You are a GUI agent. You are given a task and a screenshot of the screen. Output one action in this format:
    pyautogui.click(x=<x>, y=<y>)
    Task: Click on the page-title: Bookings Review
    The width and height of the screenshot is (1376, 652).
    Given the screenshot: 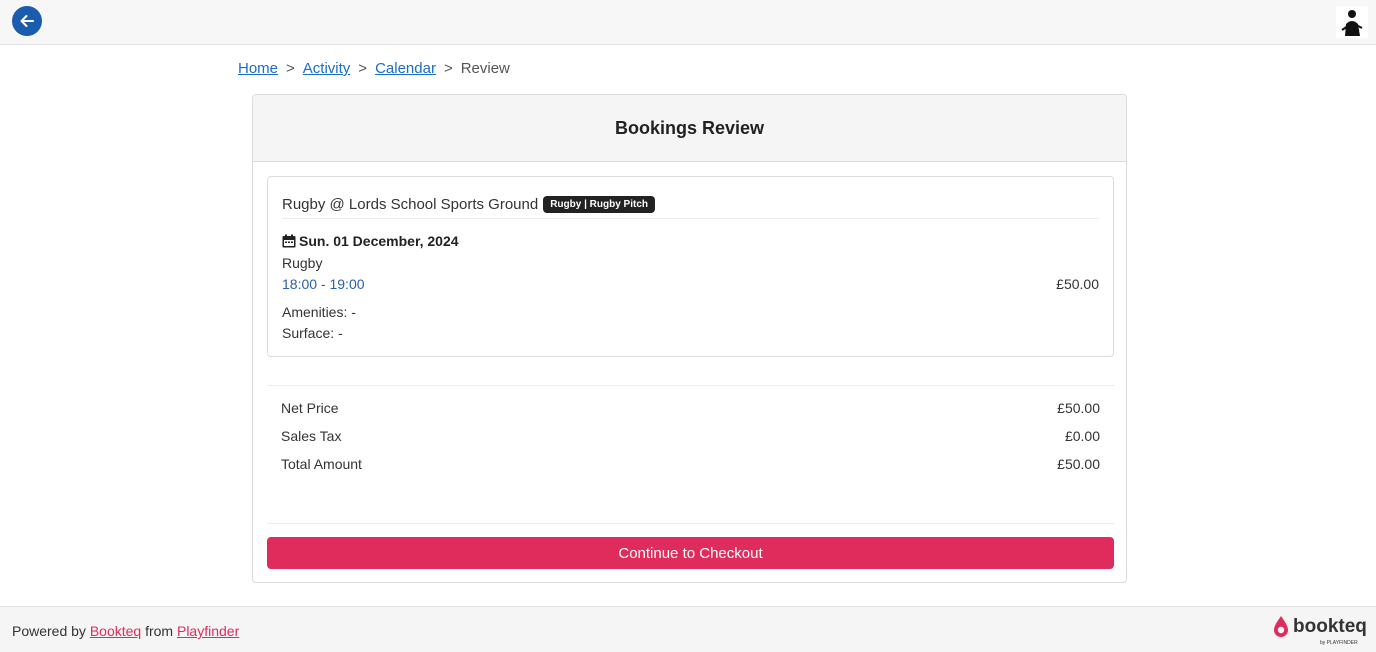 What is the action you would take?
    pyautogui.click(x=689, y=127)
    